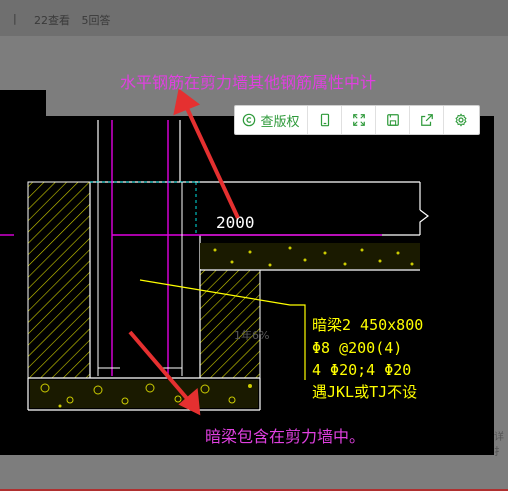 Image resolution: width=508 pixels, height=491 pixels. I want to click on copyright-icon, so click(249, 120).